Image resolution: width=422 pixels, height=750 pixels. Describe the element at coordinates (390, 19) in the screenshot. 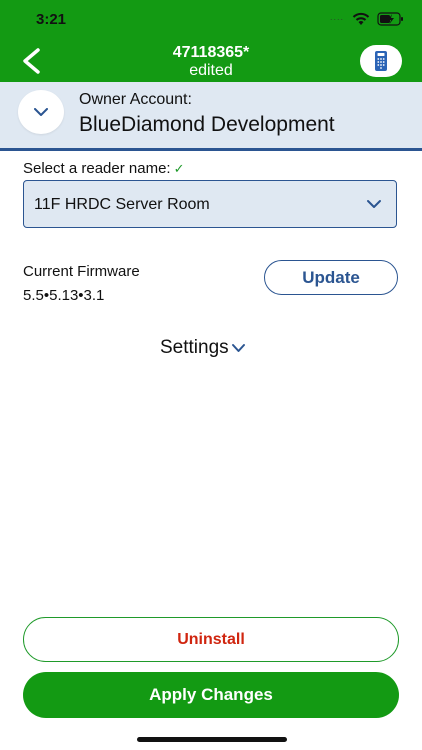

I see `battery-charging-icon` at that location.